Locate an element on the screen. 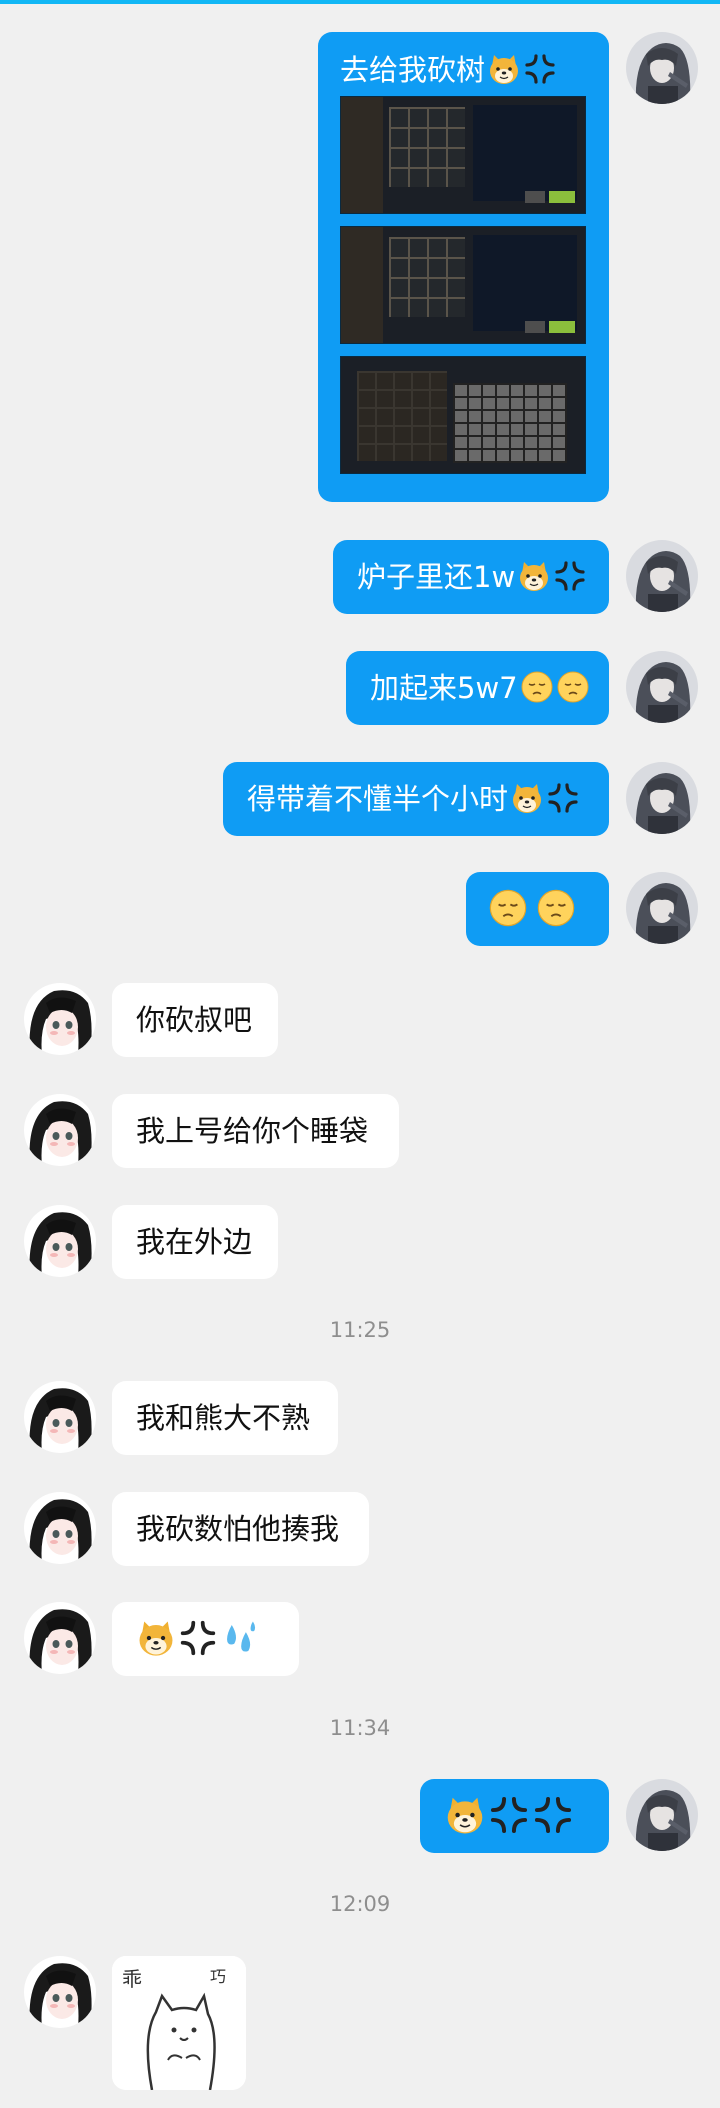 The width and height of the screenshot is (720, 2108). sticker-image: 乖 巧 is located at coordinates (179, 2023).